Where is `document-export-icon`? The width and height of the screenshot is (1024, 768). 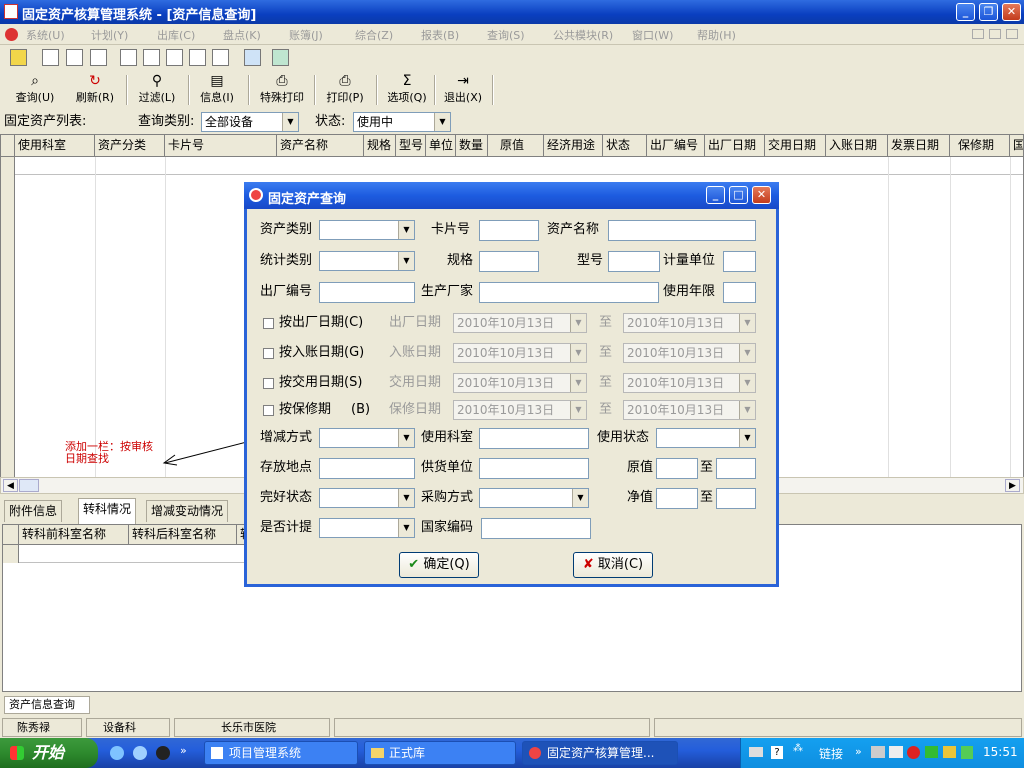
document-export-icon is located at coordinates (74, 57).